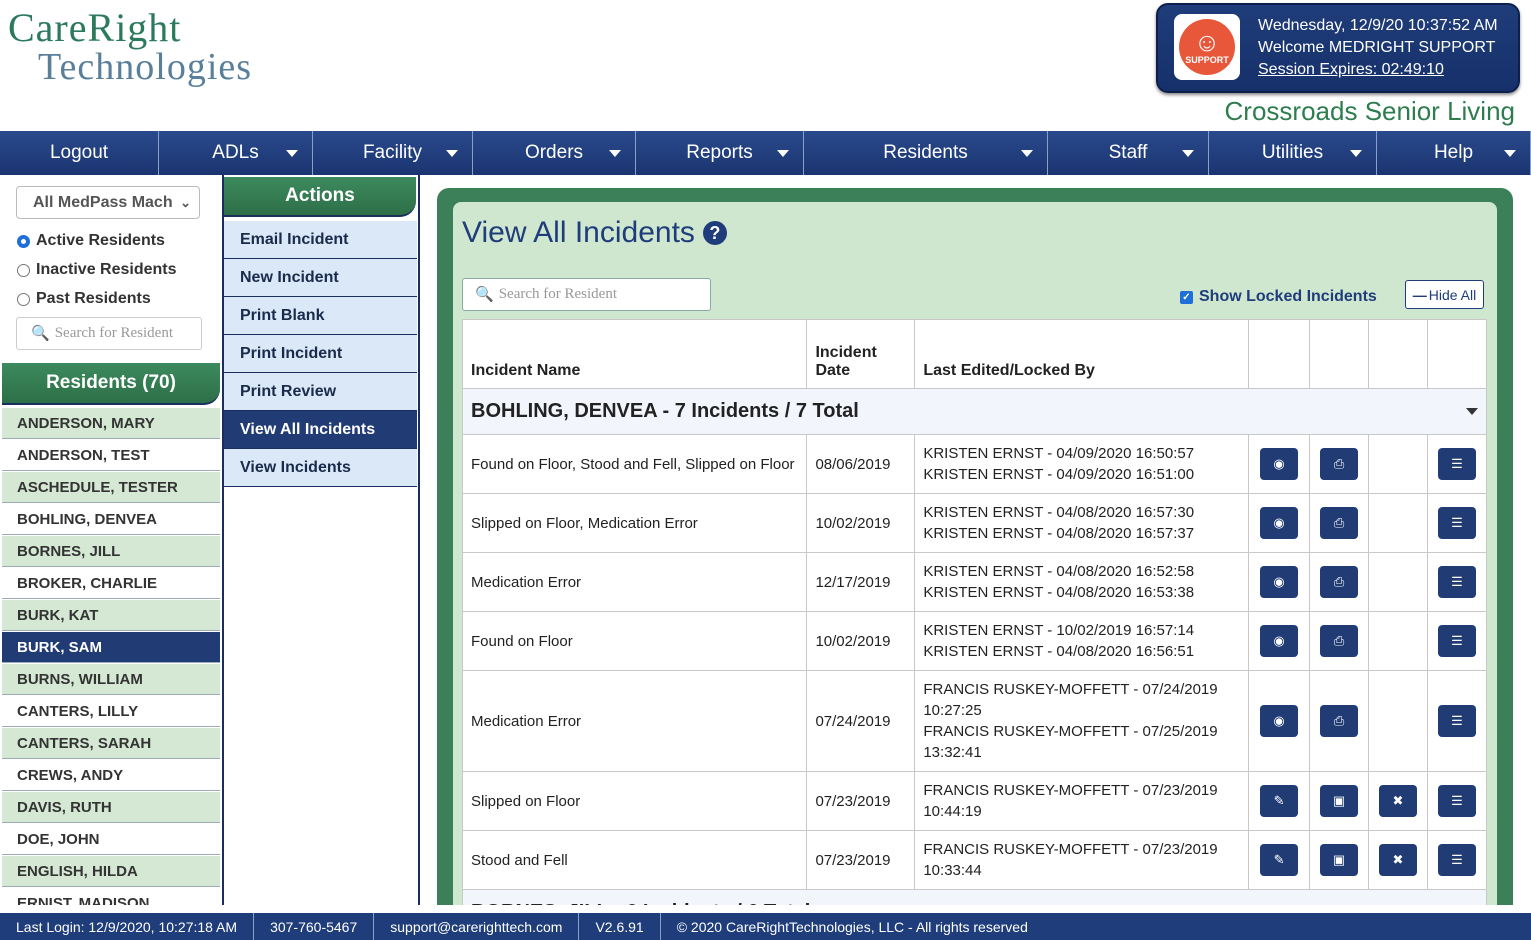  What do you see at coordinates (320, 392) in the screenshot?
I see `action-print-review: Print Review` at bounding box center [320, 392].